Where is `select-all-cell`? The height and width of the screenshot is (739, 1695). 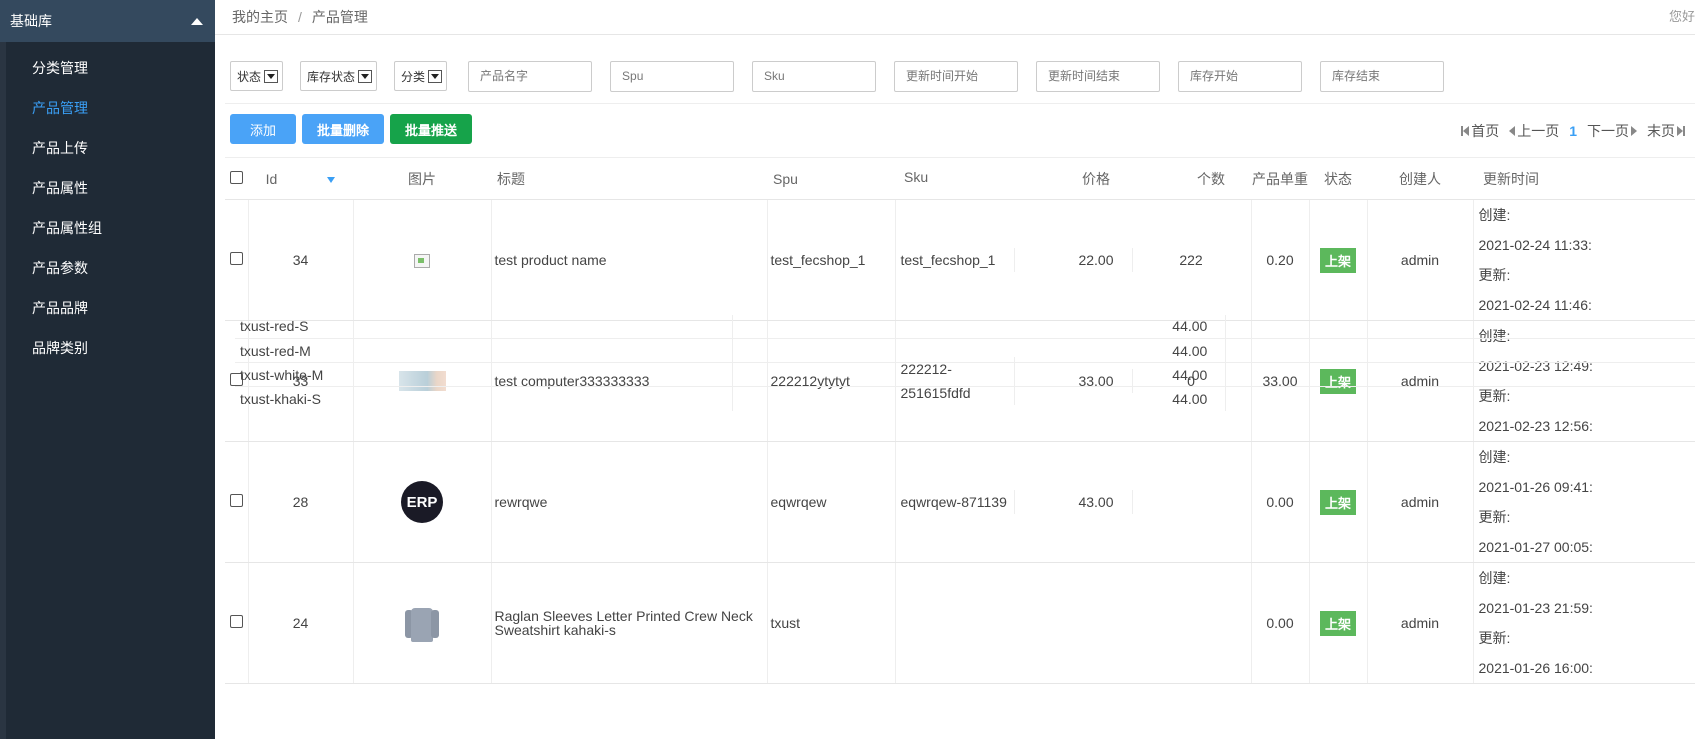 select-all-cell is located at coordinates (236, 178).